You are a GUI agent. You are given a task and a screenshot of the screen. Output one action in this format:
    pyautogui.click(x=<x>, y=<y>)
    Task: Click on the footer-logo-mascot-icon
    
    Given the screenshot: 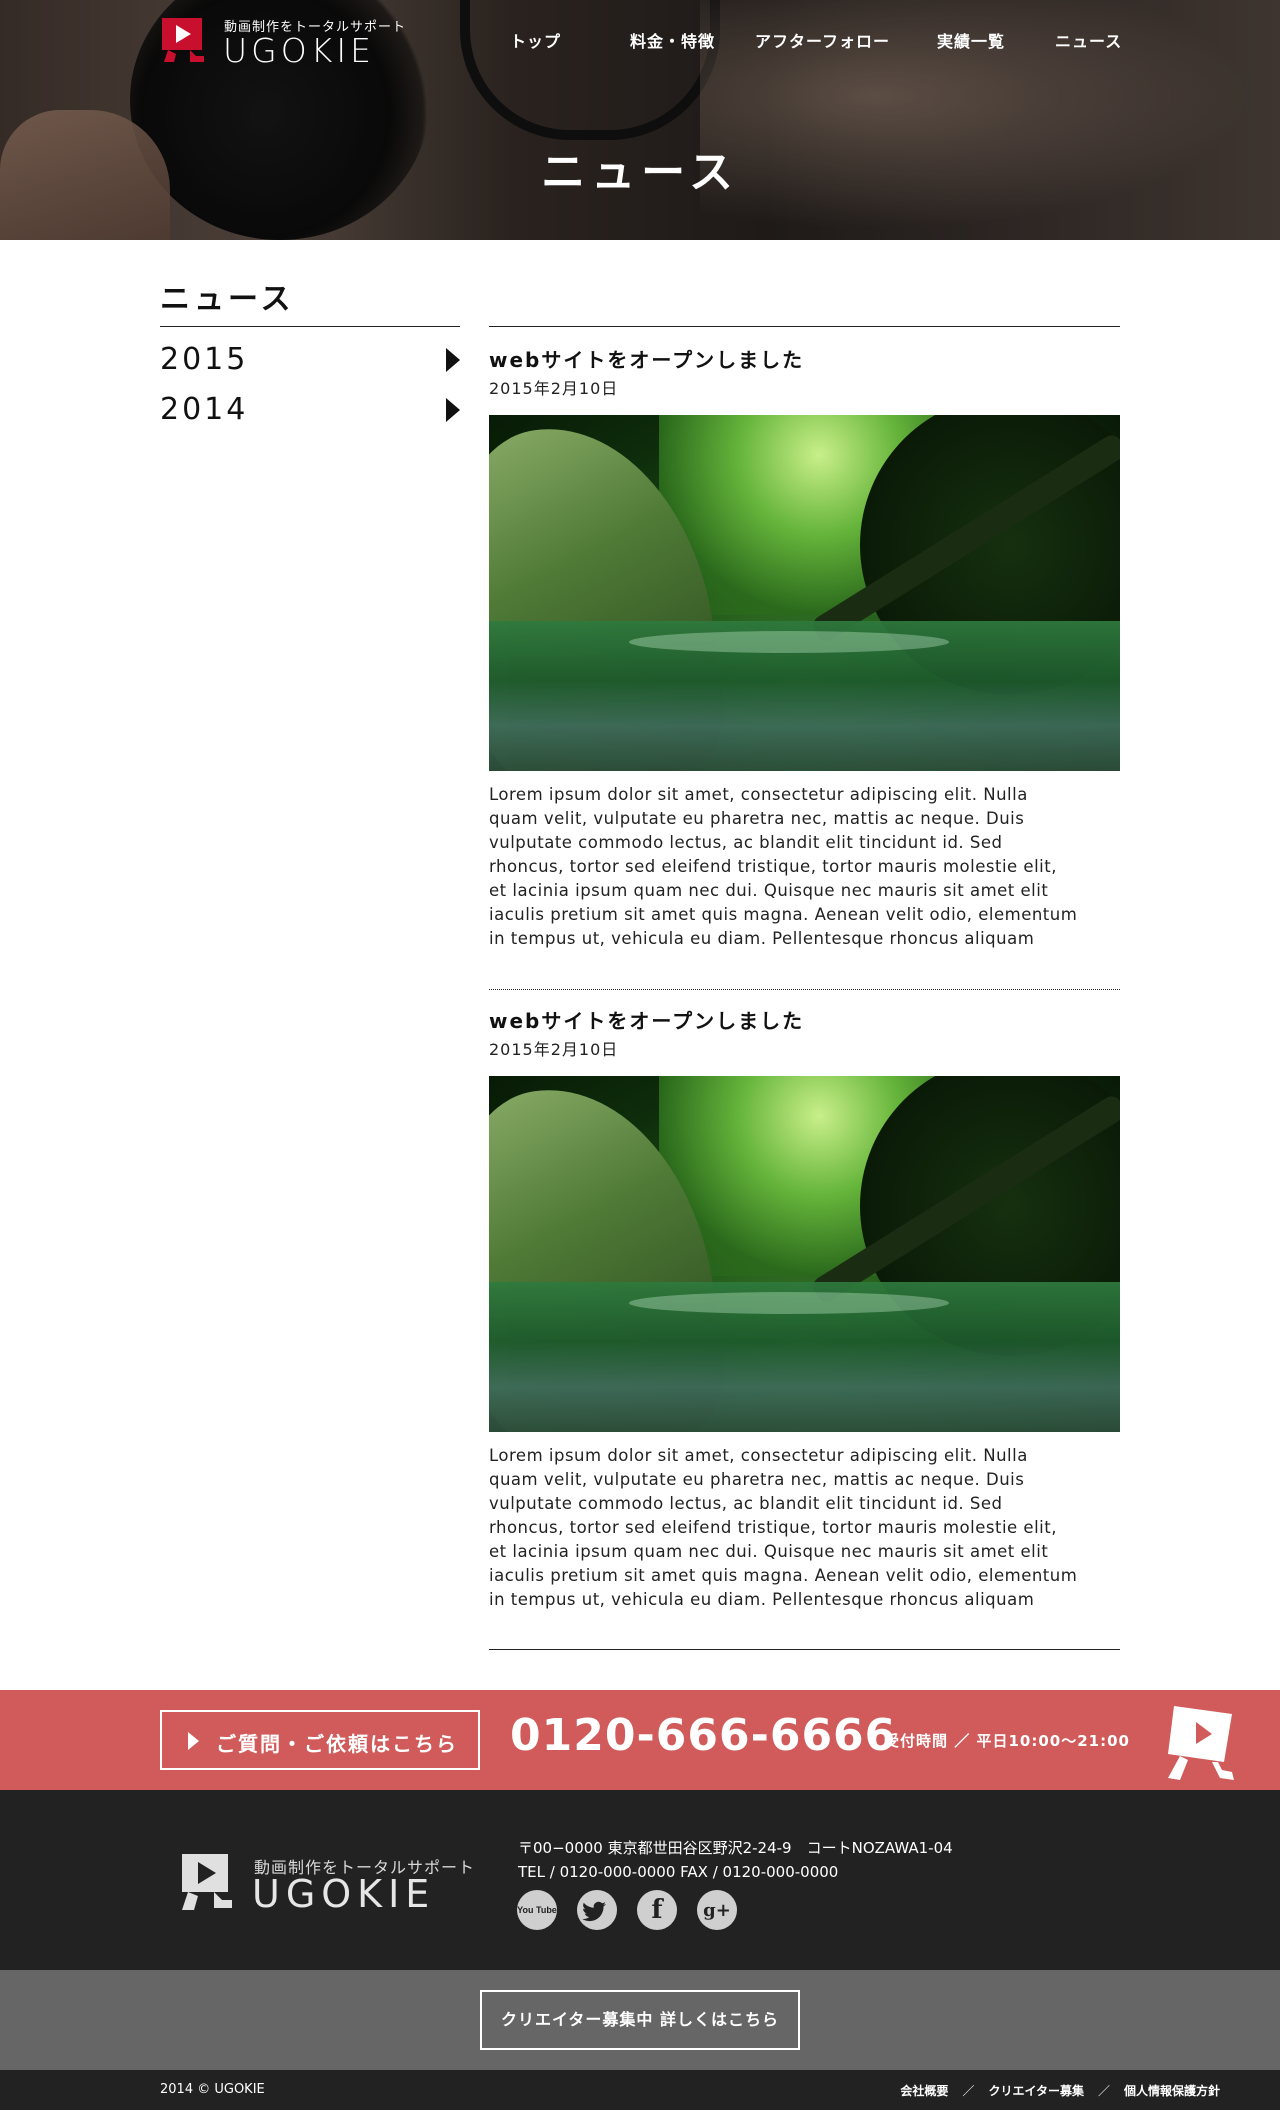 What is the action you would take?
    pyautogui.click(x=207, y=1882)
    